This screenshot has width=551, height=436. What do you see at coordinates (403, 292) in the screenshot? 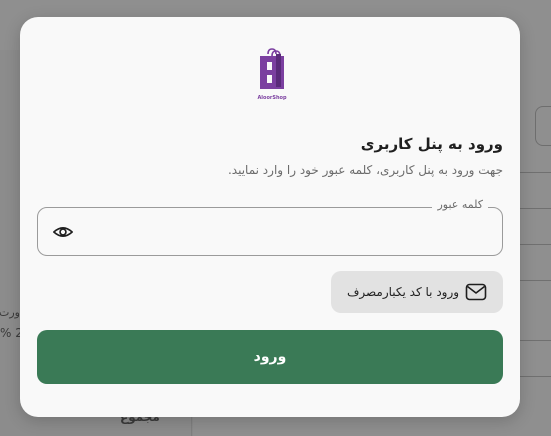
I see `otp-button-label: ورود با کد یکبارمصرف` at bounding box center [403, 292].